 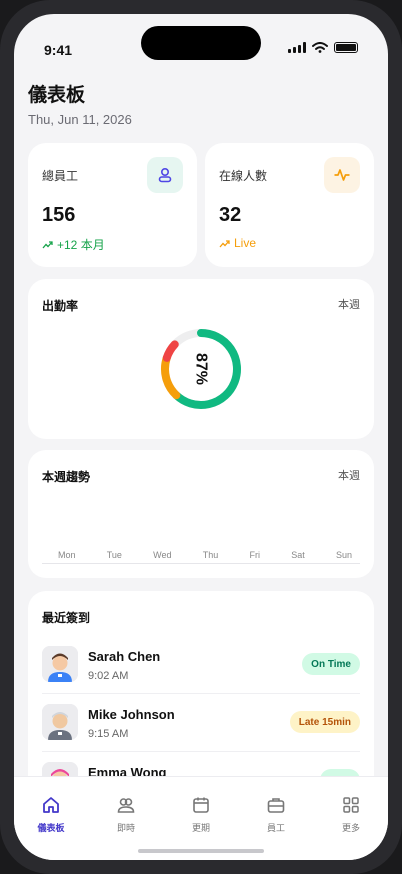 I want to click on employee-name: Mike Johnson, so click(x=131, y=714).